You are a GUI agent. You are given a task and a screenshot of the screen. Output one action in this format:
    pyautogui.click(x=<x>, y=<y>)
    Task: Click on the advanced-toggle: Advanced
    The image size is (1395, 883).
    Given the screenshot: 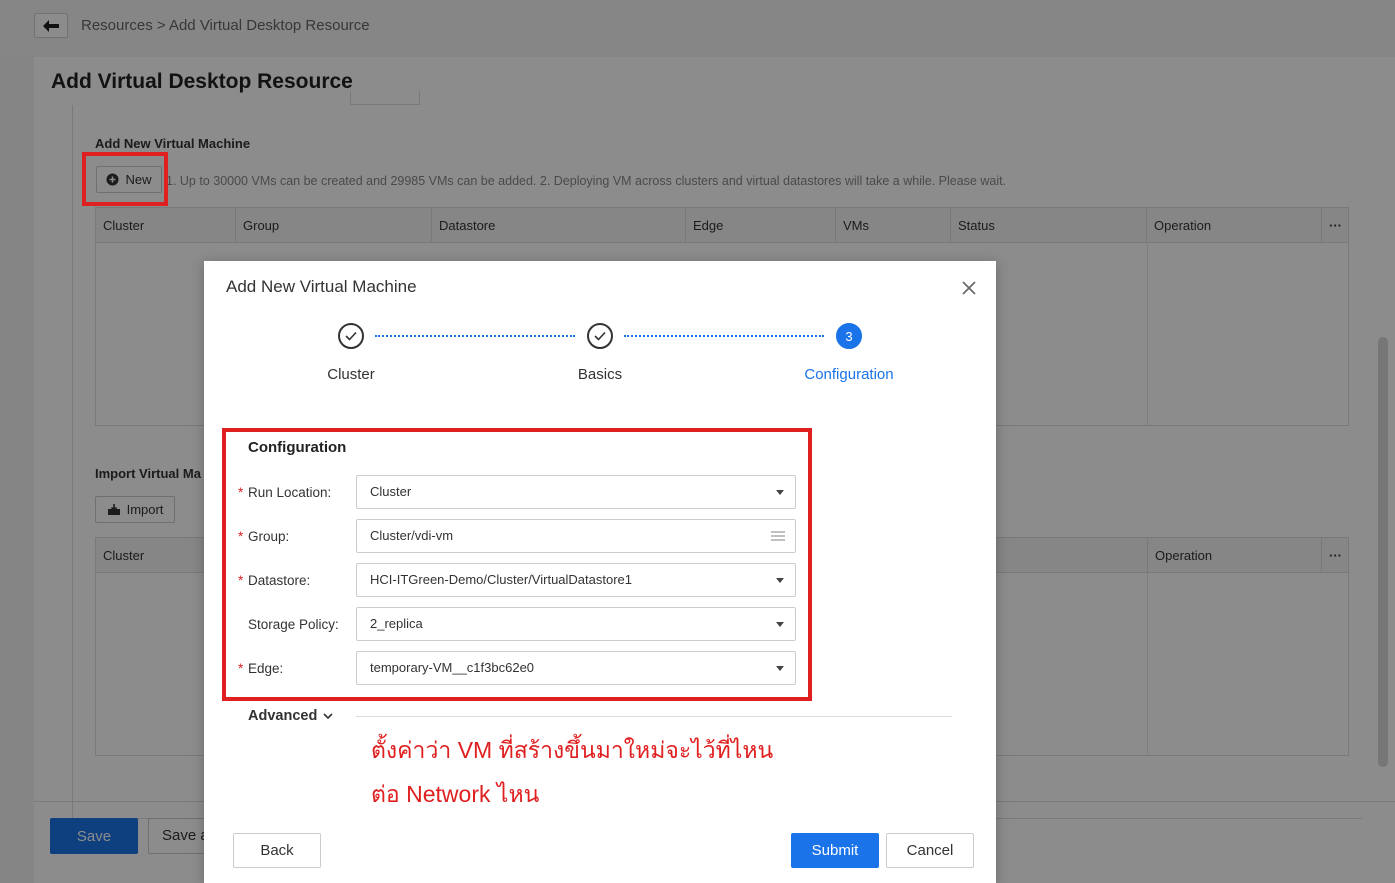 What is the action you would take?
    pyautogui.click(x=290, y=716)
    